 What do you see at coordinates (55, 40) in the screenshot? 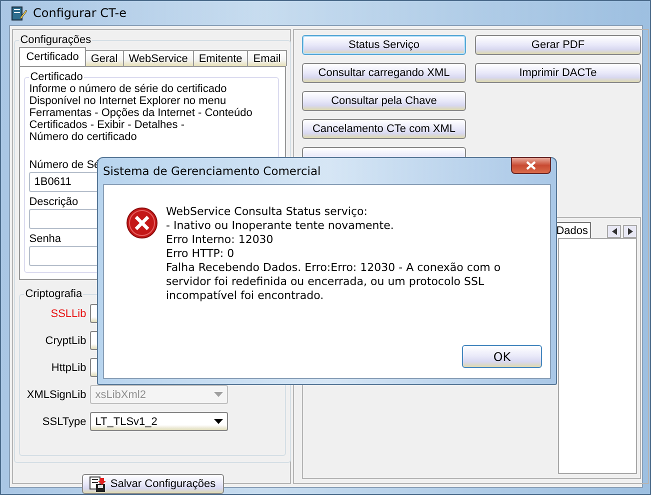
I see `group-title: Configurações` at bounding box center [55, 40].